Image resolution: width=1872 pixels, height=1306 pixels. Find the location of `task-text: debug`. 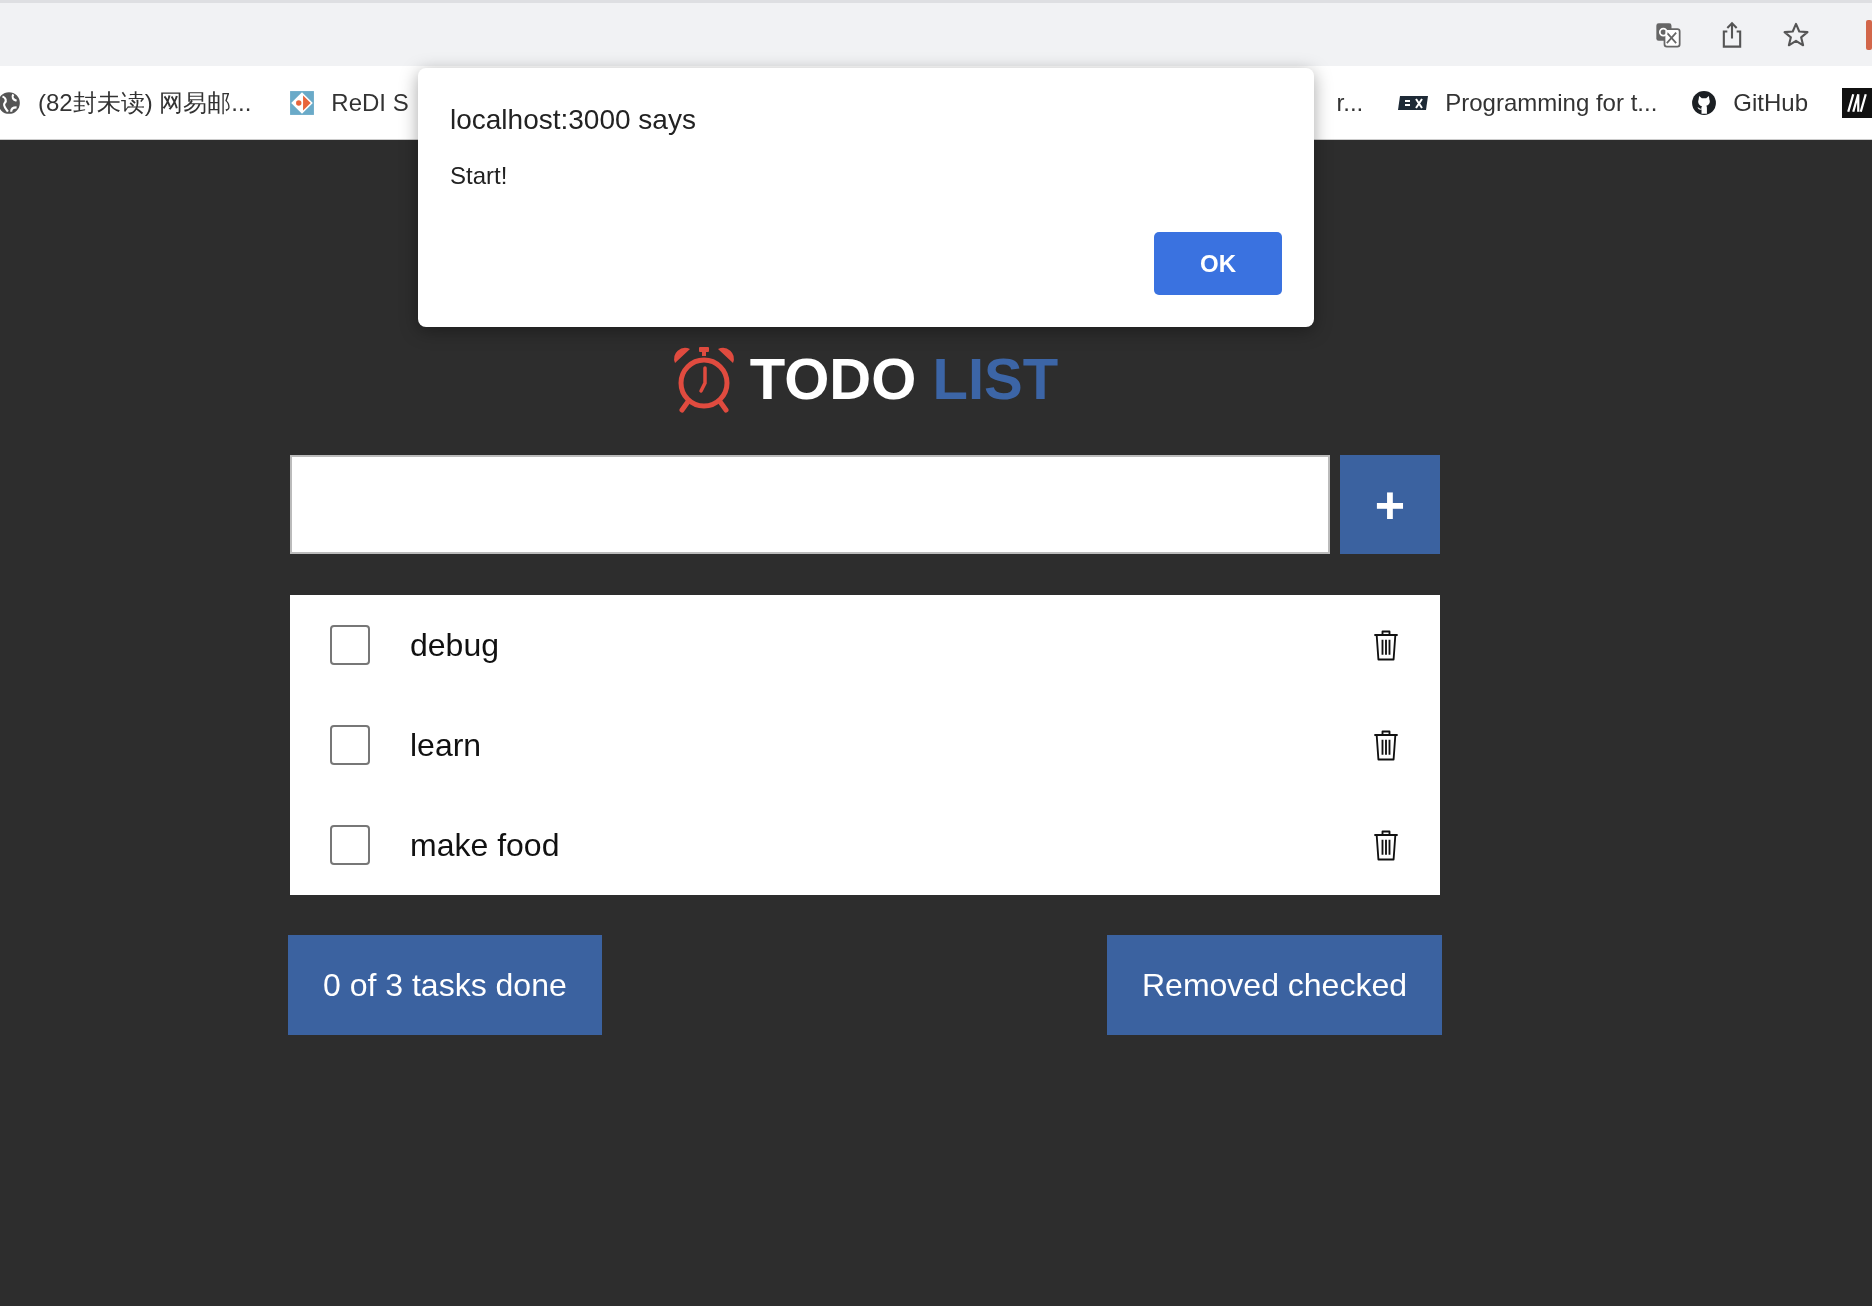

task-text: debug is located at coordinates (455, 645).